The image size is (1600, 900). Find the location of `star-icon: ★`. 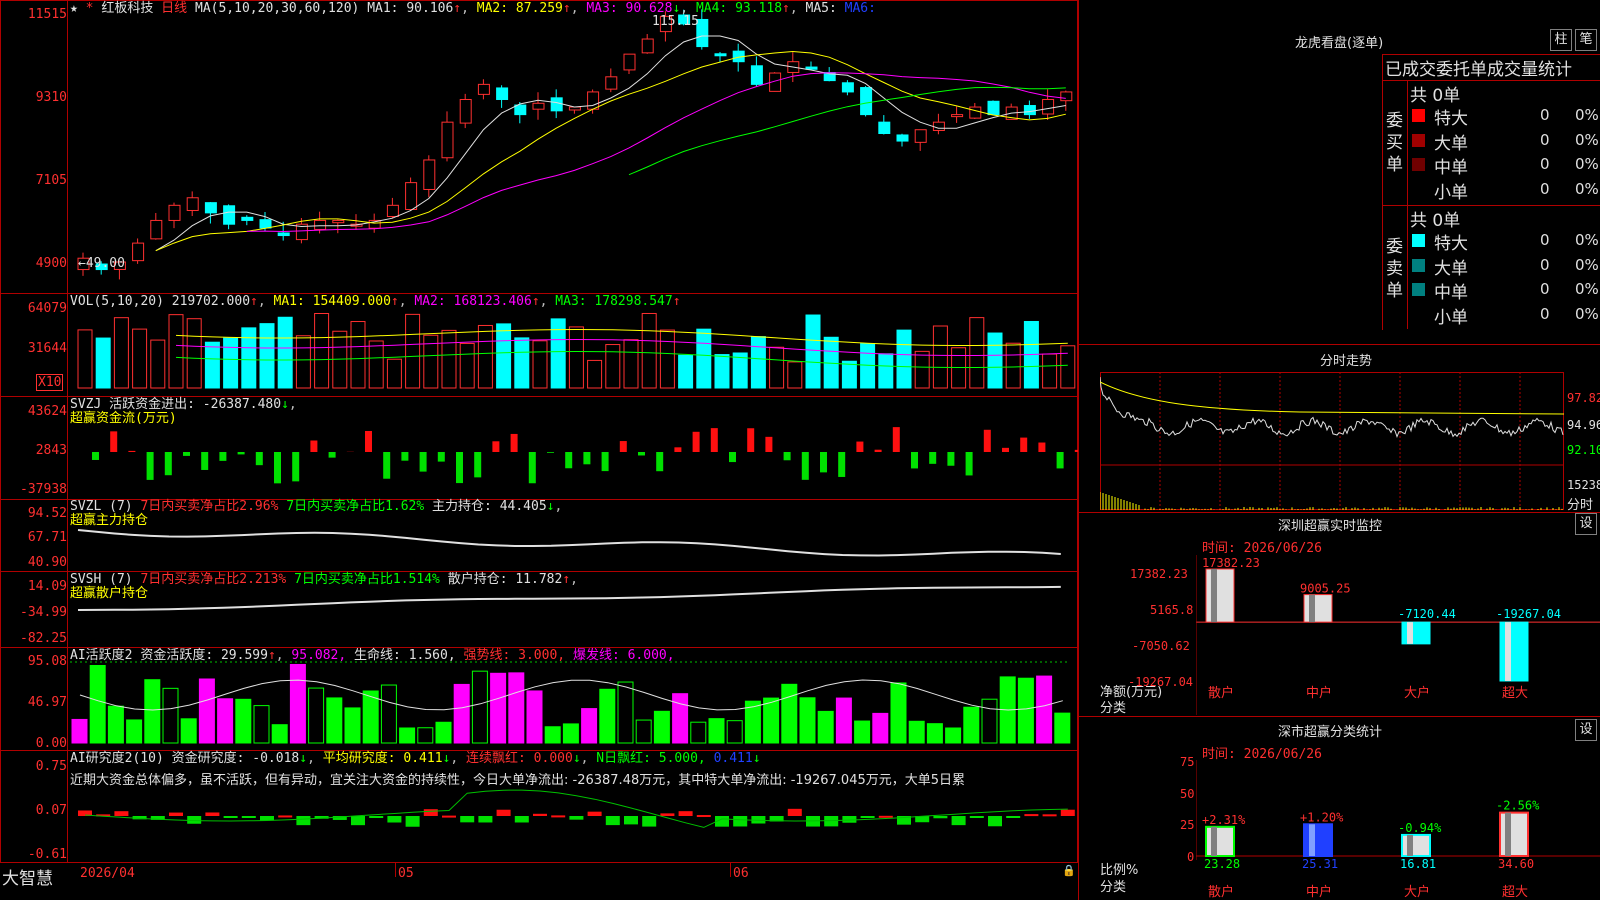

star-icon: ★ is located at coordinates (74, 8).